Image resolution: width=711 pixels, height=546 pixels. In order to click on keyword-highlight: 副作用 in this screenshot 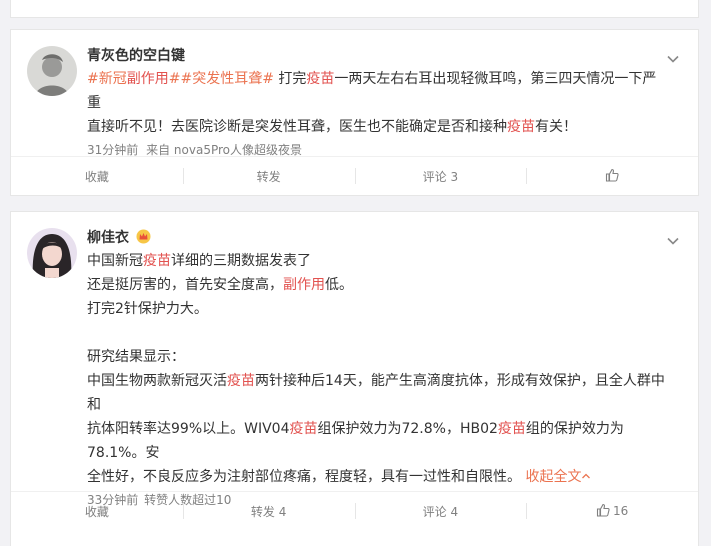, I will do `click(304, 285)`.